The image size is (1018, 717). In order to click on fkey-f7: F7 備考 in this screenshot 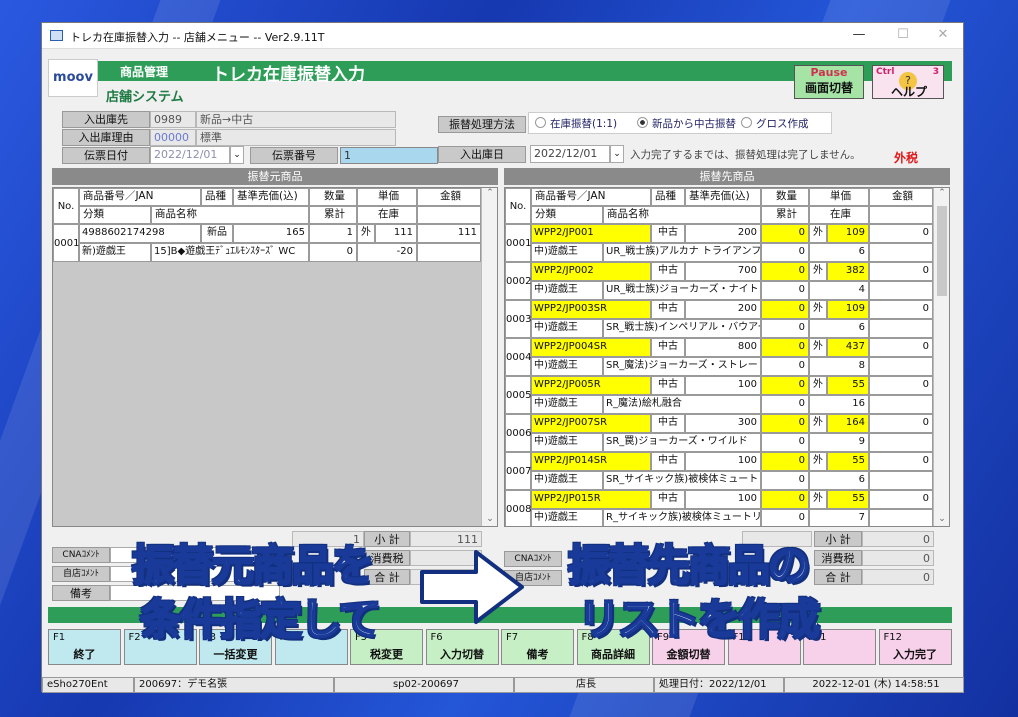, I will do `click(537, 647)`.